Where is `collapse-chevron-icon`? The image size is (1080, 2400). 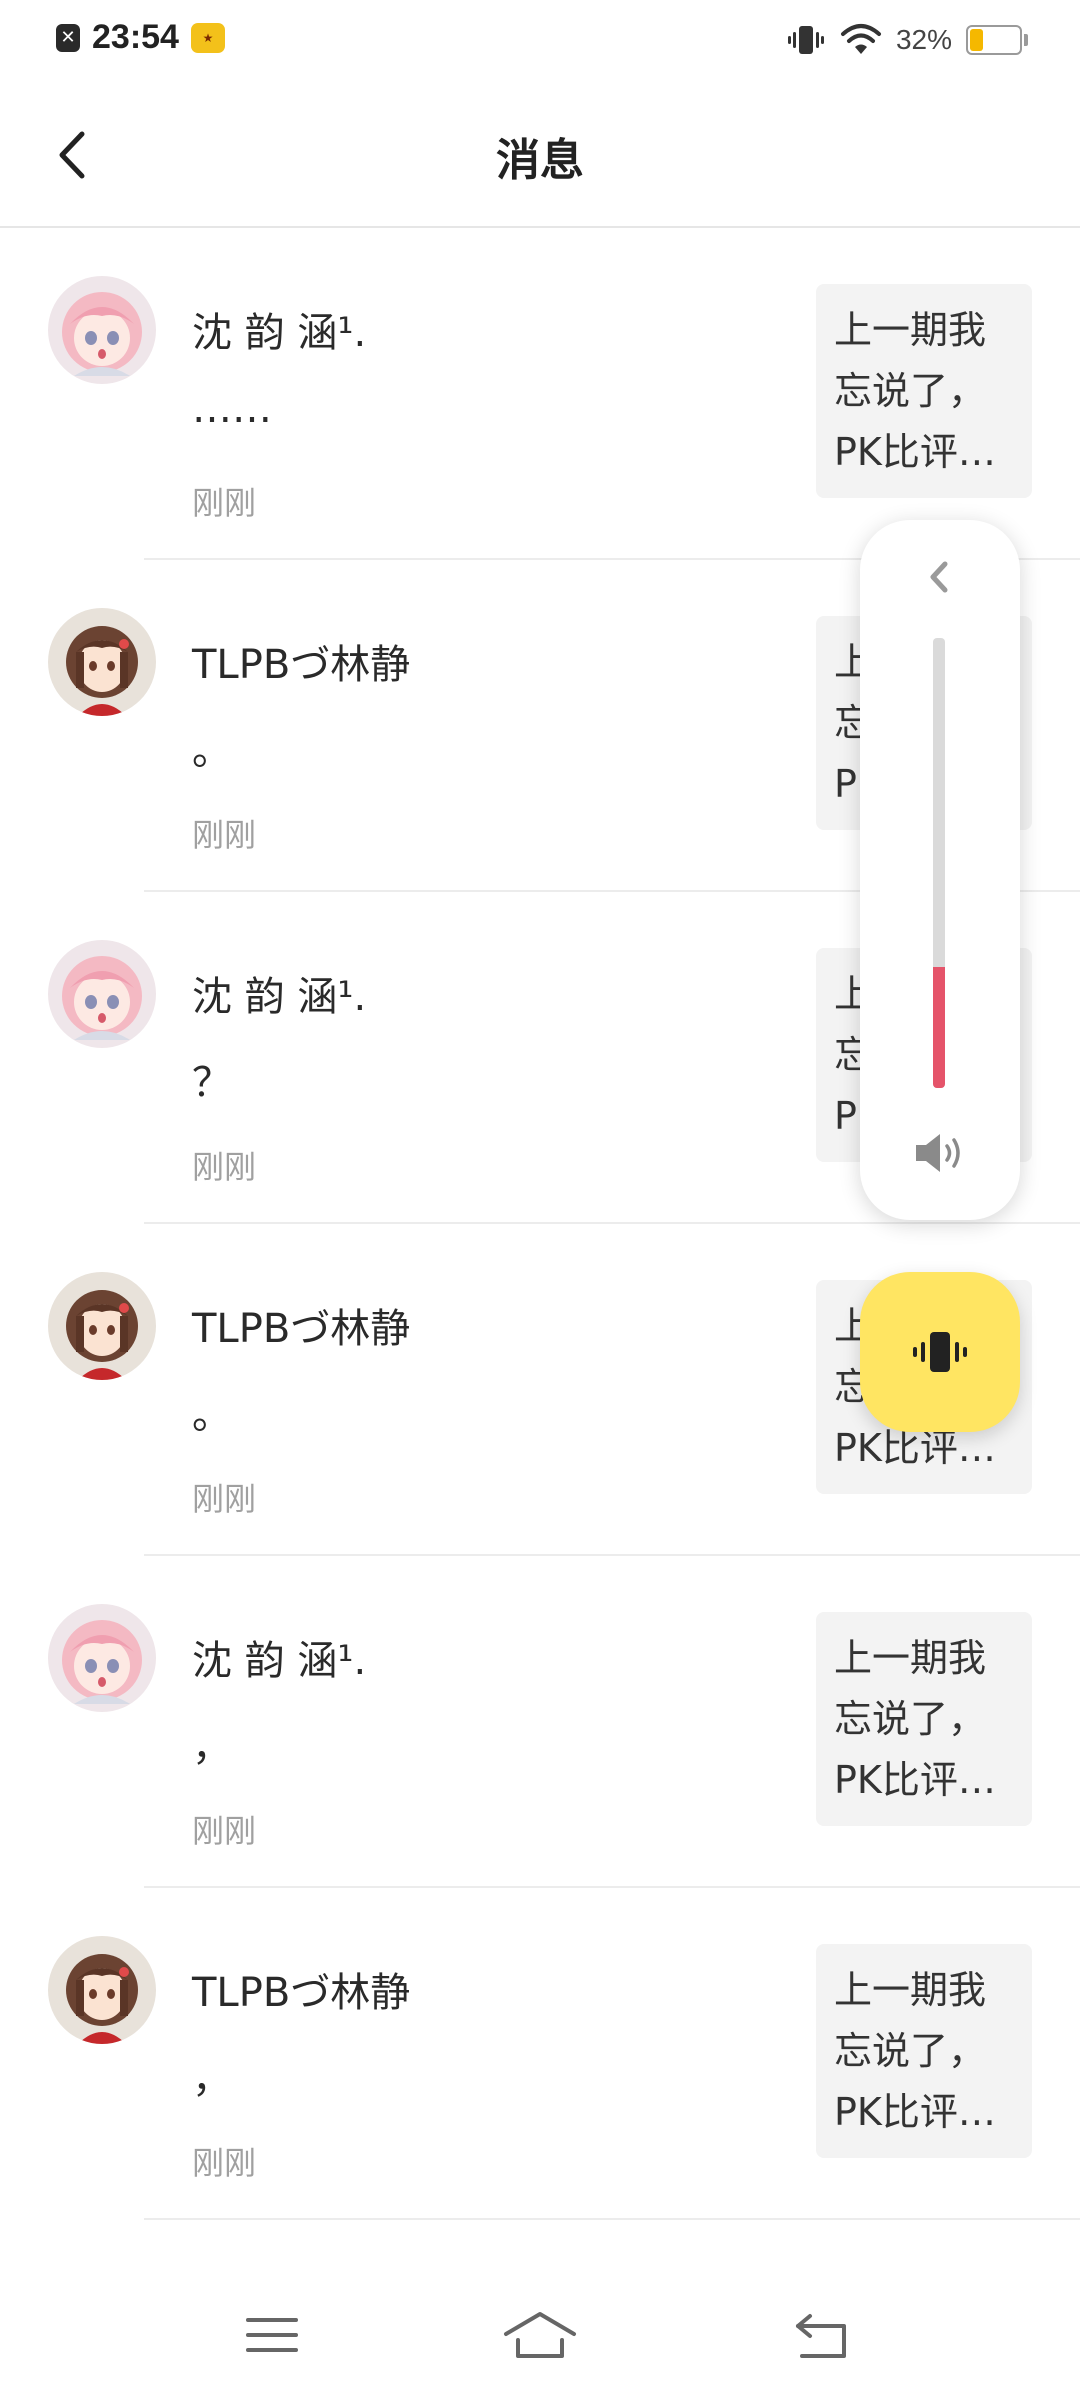
collapse-chevron-icon is located at coordinates (940, 577).